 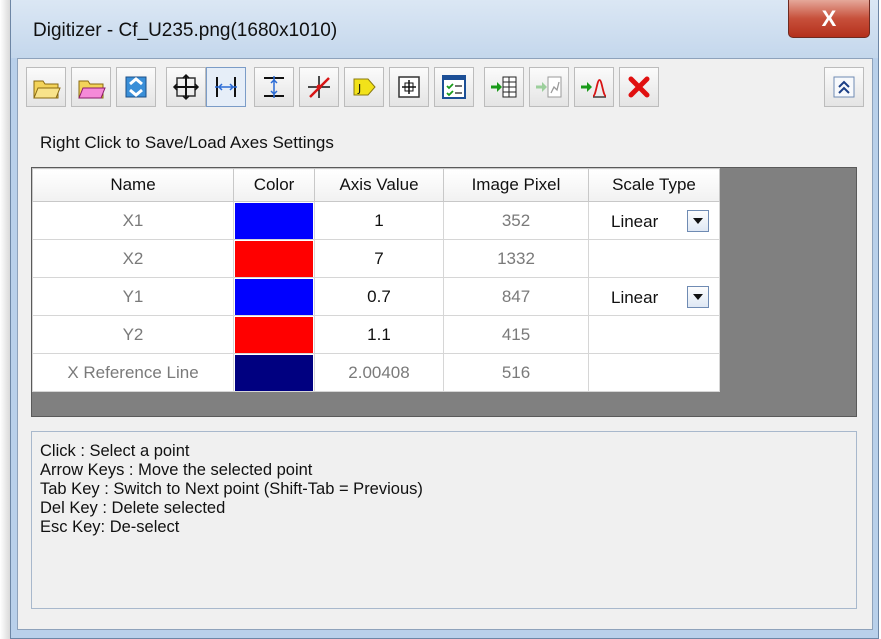 What do you see at coordinates (654, 185) in the screenshot?
I see `header-scale-type: Scale Type` at bounding box center [654, 185].